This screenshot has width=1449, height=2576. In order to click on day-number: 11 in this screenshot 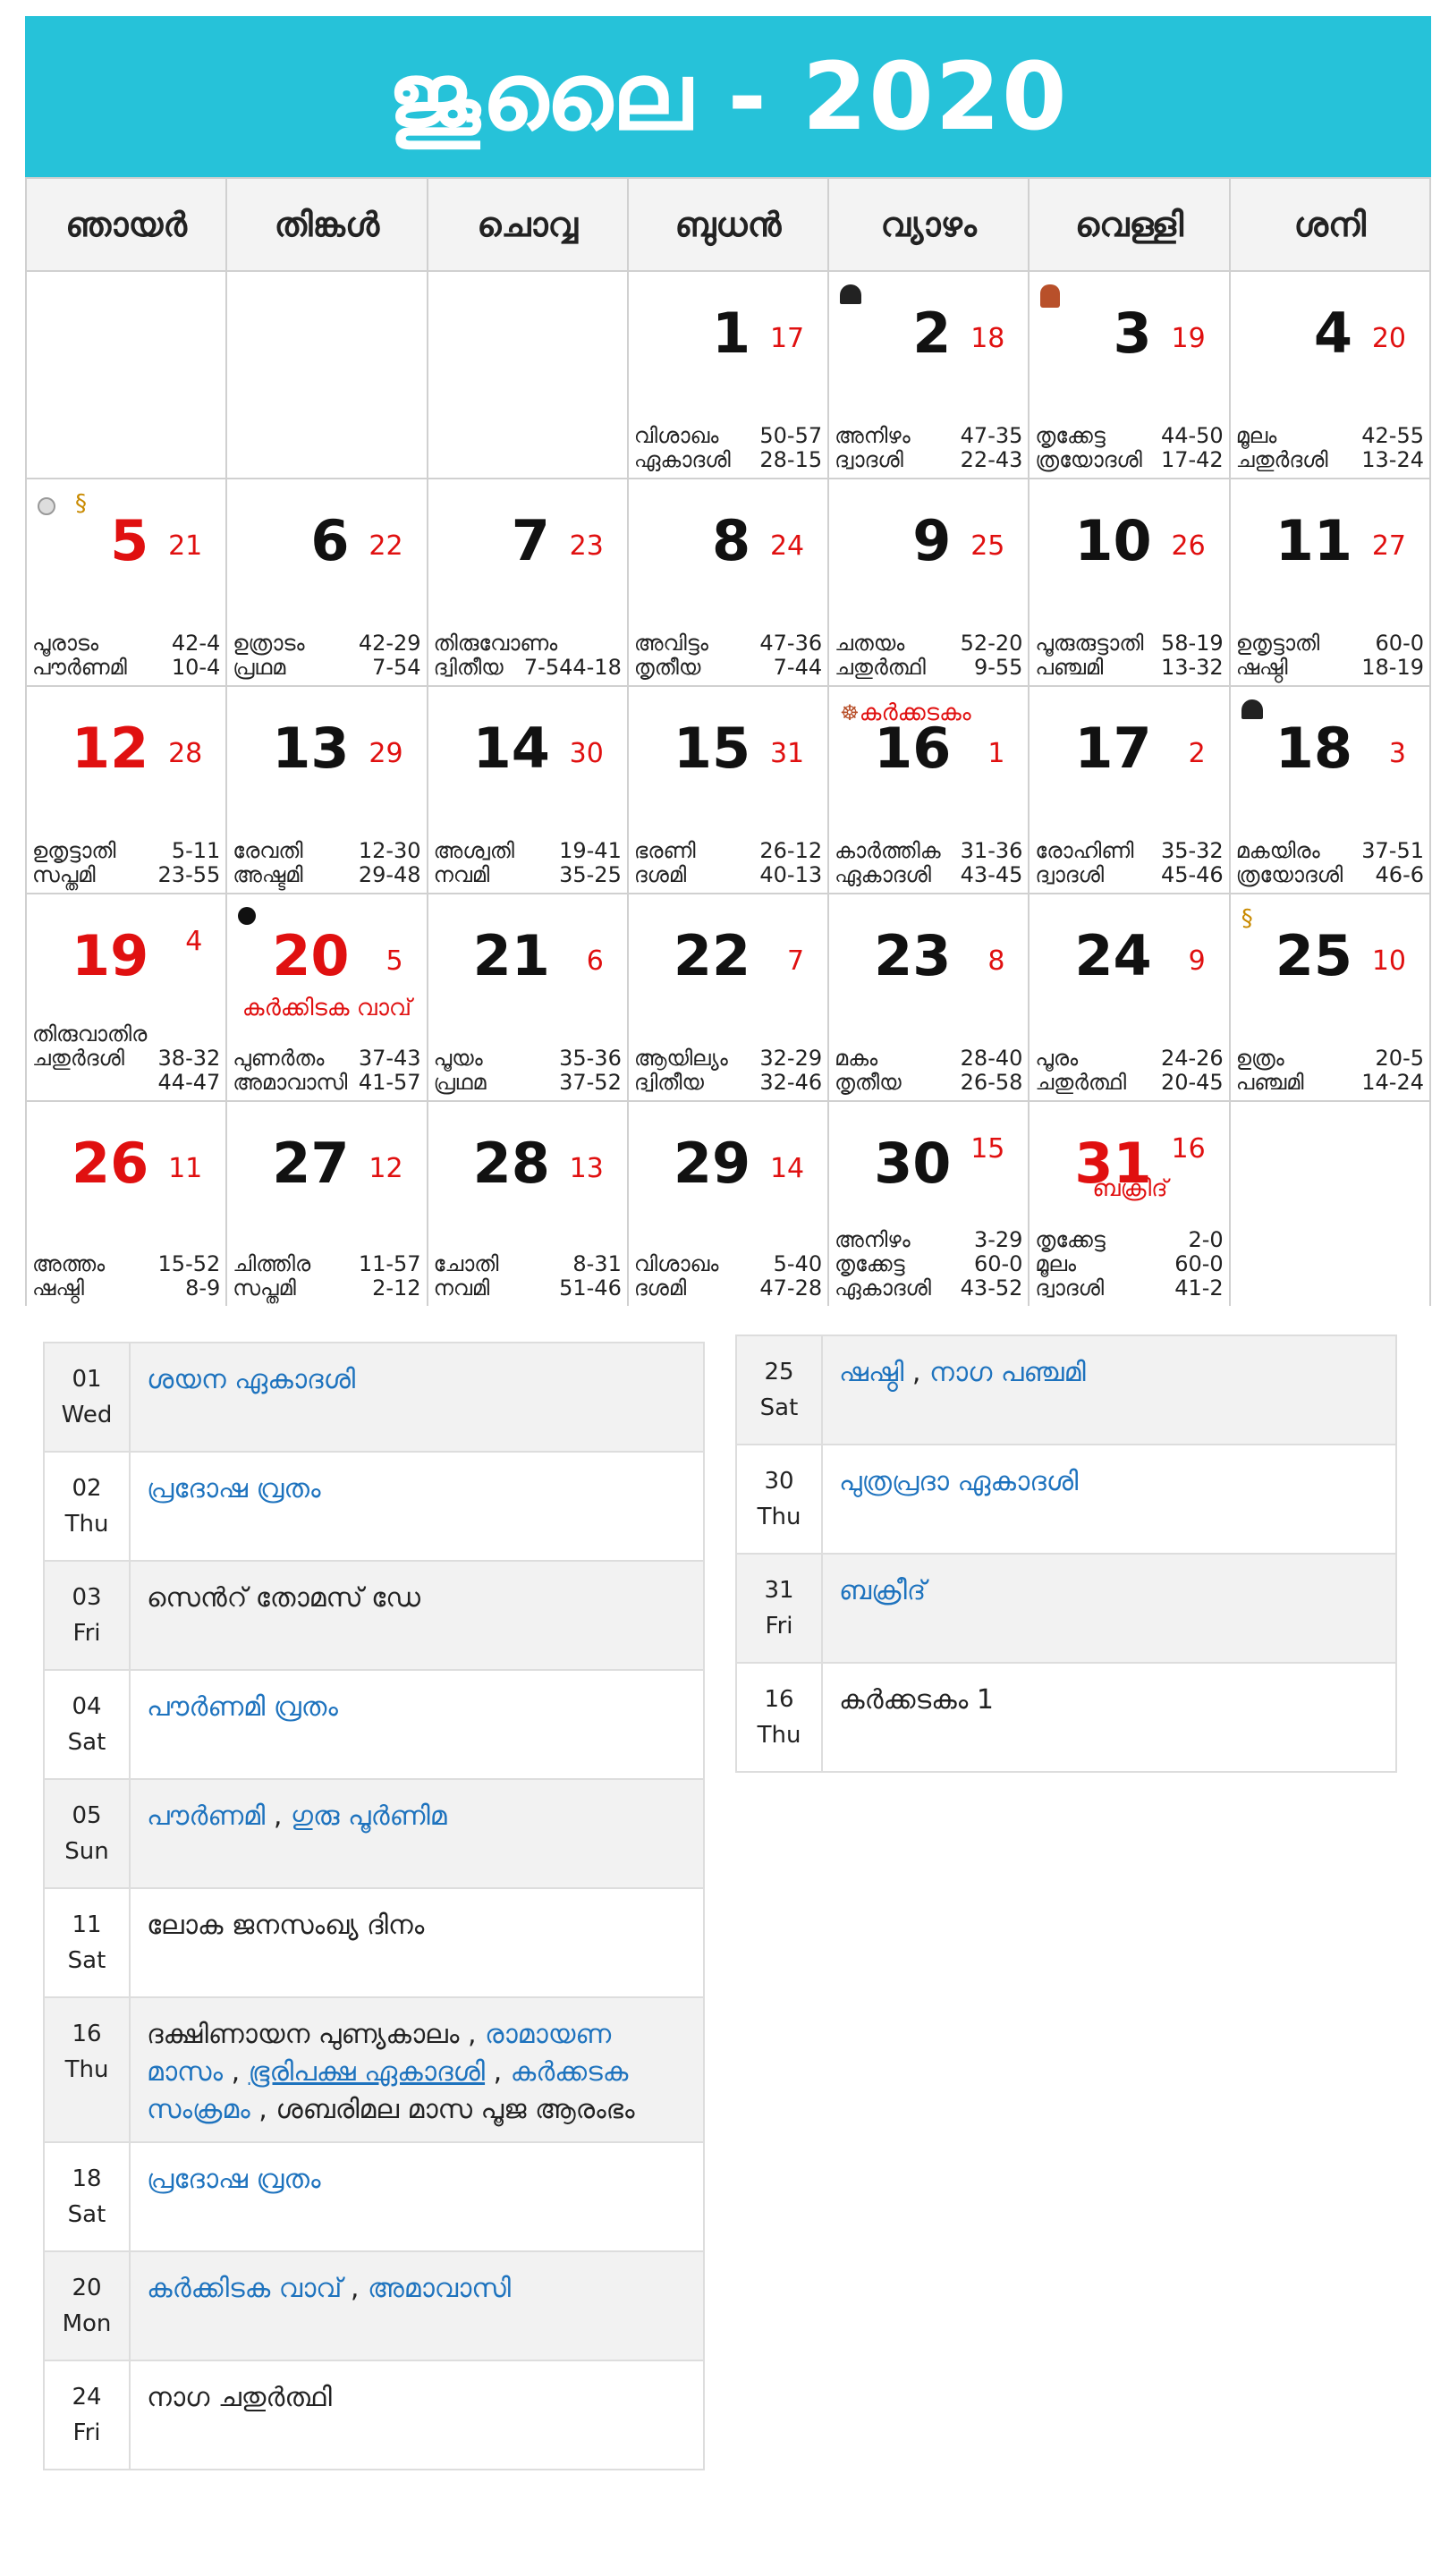, I will do `click(1313, 540)`.